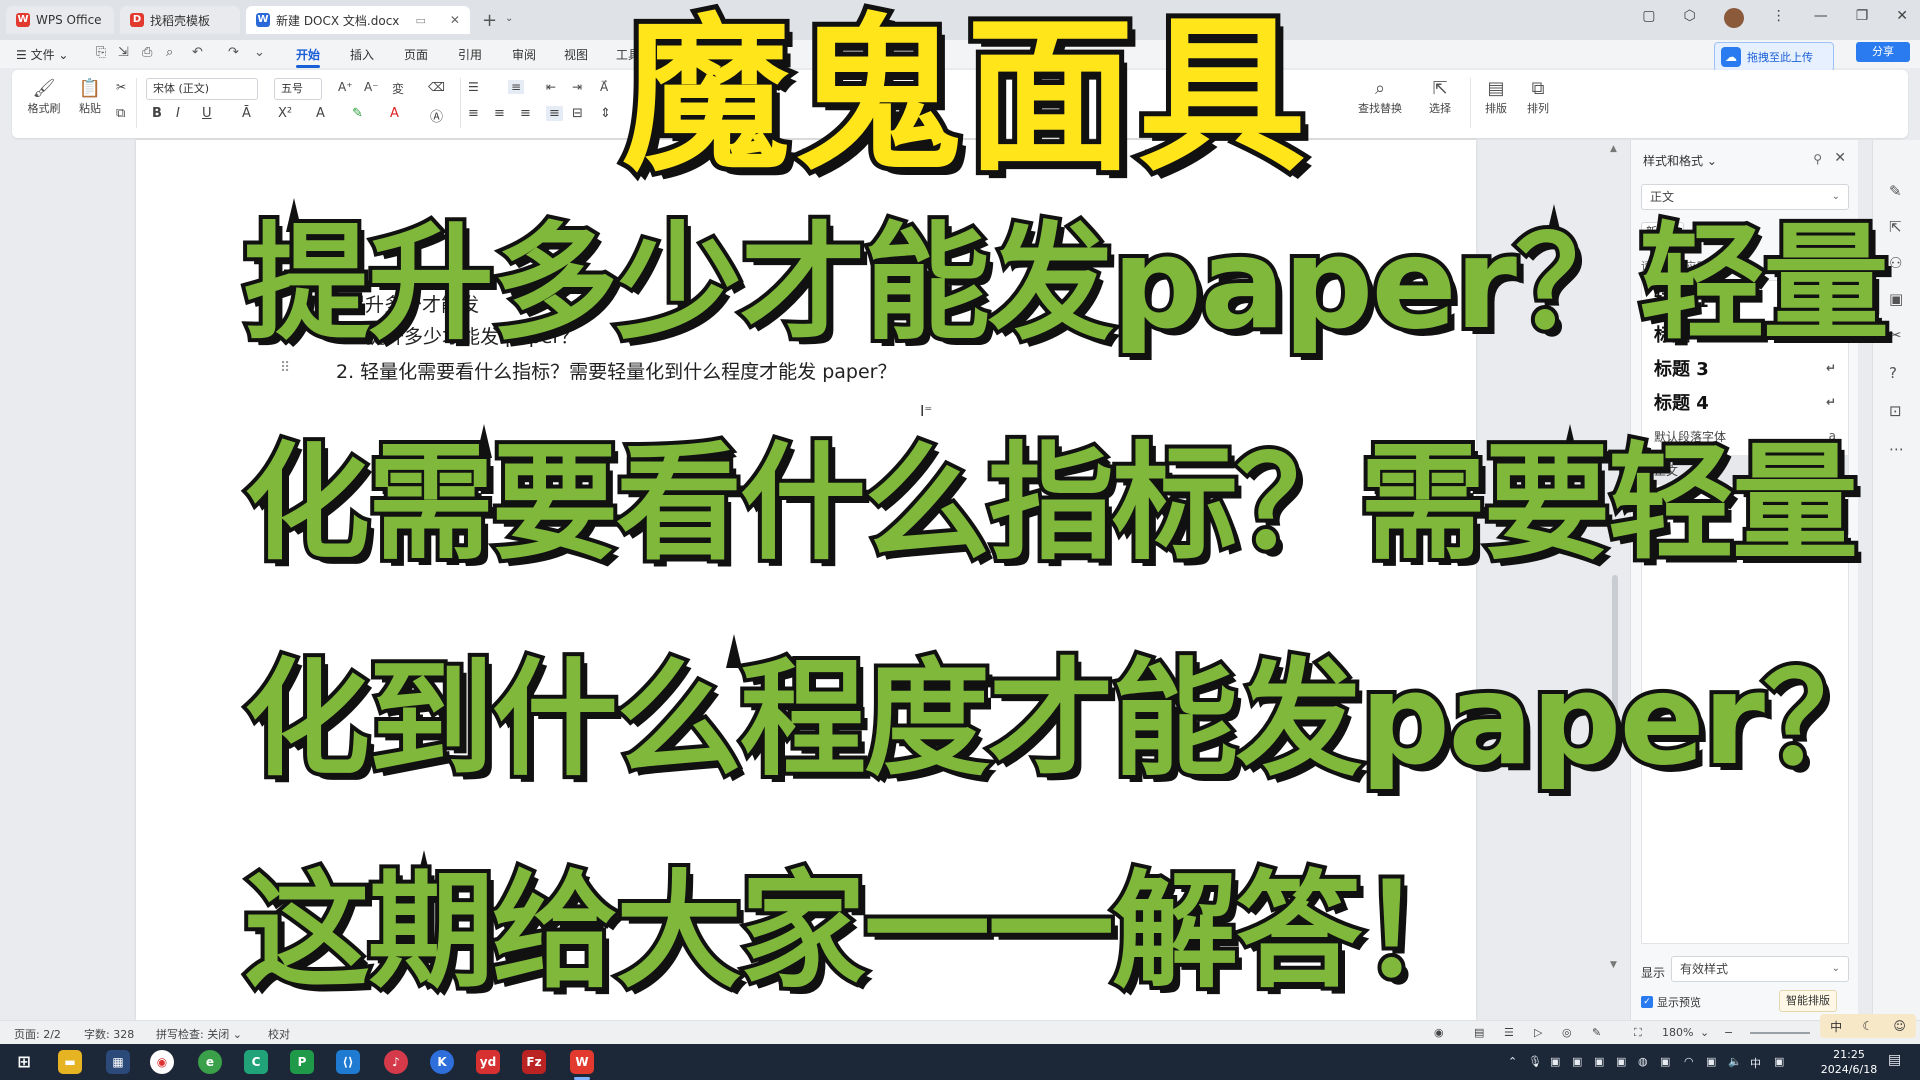 The height and width of the screenshot is (1080, 1920). I want to click on wifi-icon: ◠, so click(1689, 1061).